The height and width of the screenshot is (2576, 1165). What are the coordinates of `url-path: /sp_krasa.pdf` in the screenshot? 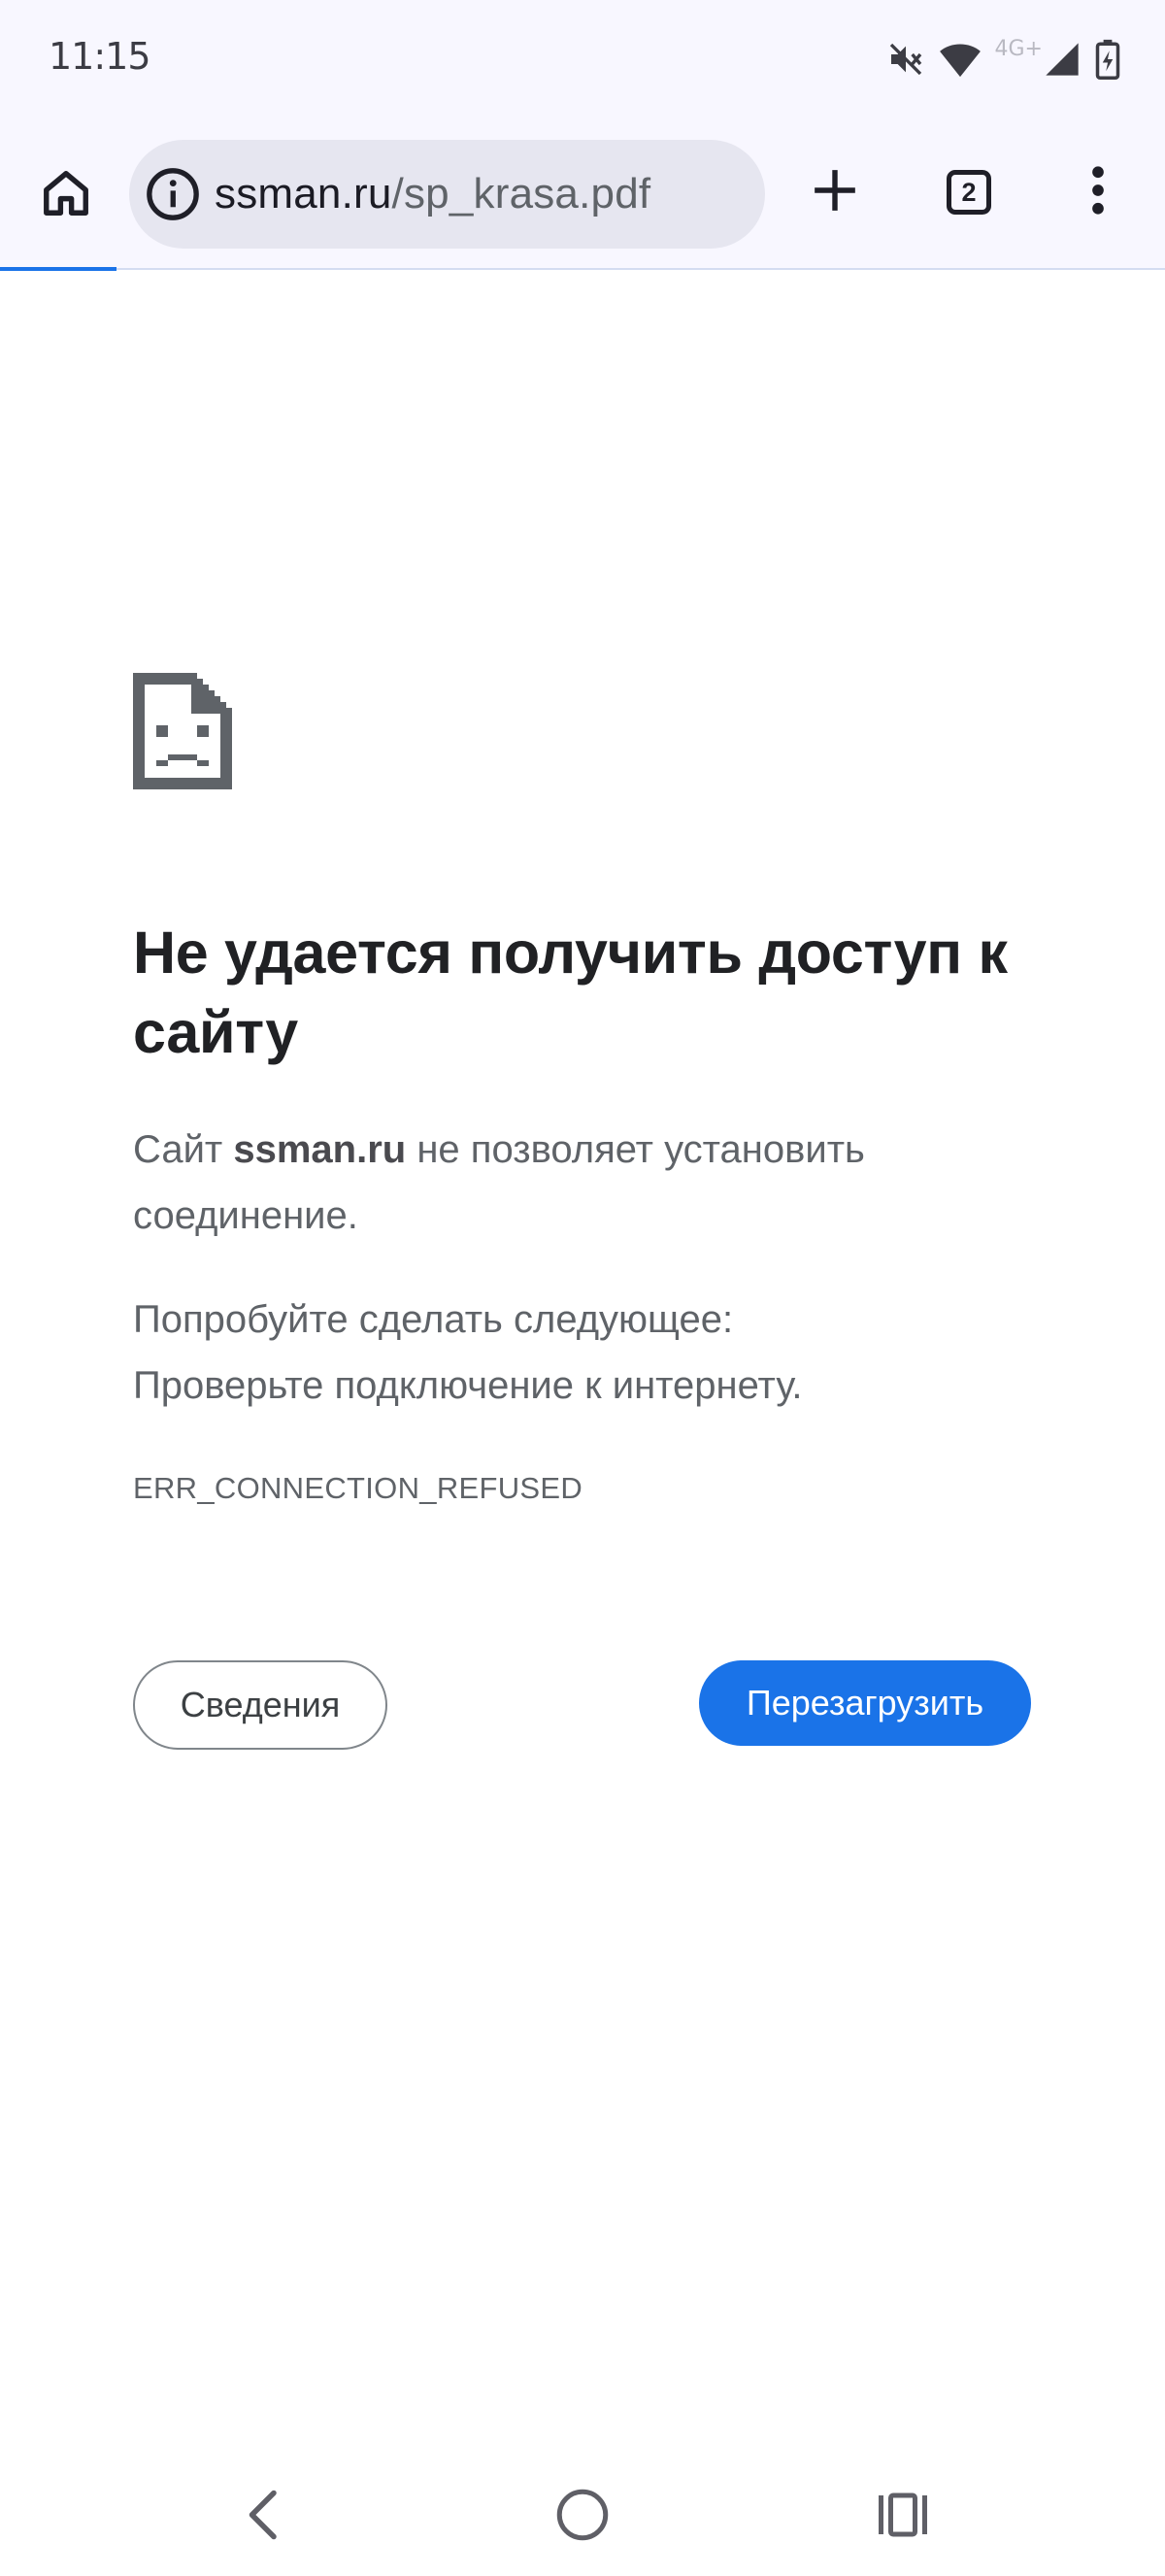 It's located at (521, 194).